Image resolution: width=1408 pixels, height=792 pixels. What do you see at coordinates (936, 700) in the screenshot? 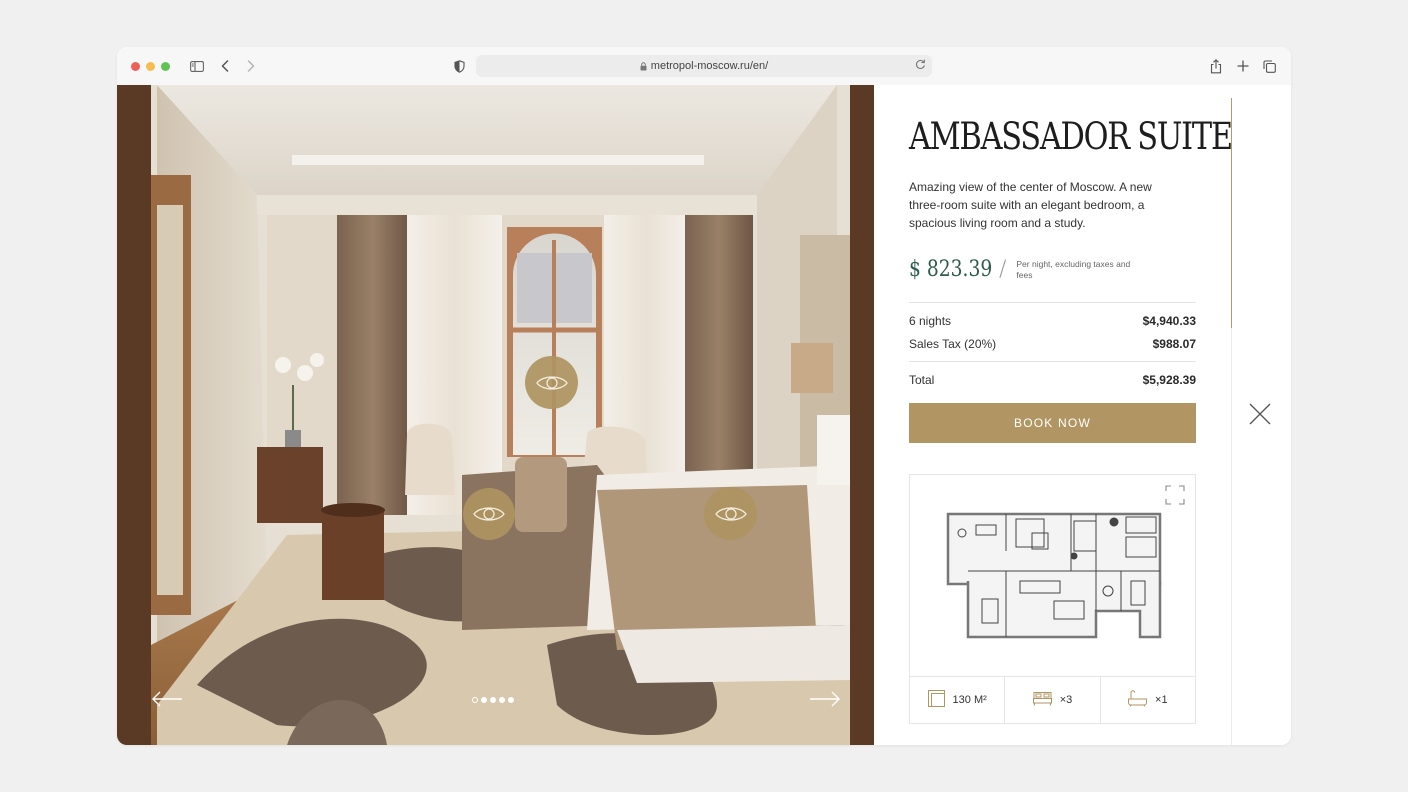
I see `area-icon` at bounding box center [936, 700].